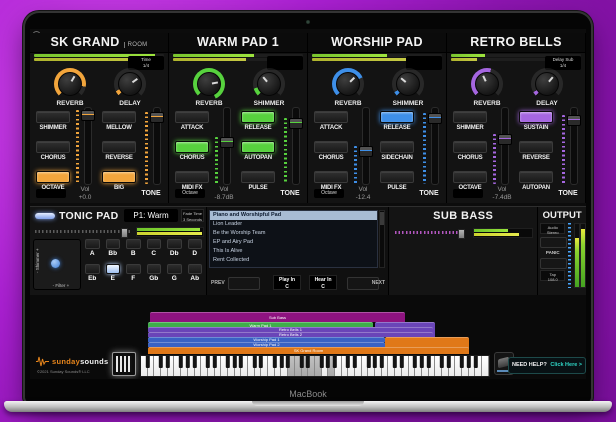 The width and height of the screenshot is (616, 422). Describe the element at coordinates (244, 283) in the screenshot. I see `prev-button` at that location.